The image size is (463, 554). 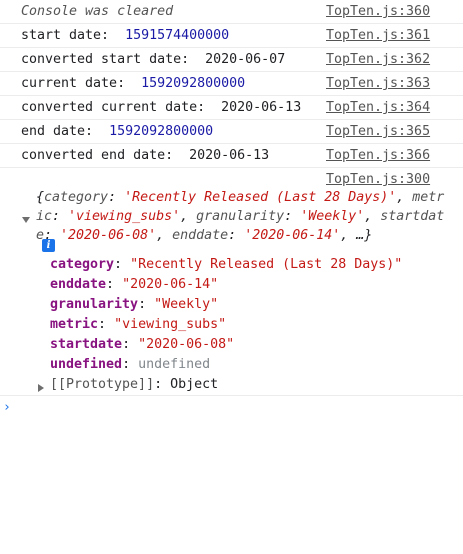 What do you see at coordinates (231, 132) in the screenshot?
I see `console-message: end date: 1592092800000 TopTen.js:365` at bounding box center [231, 132].